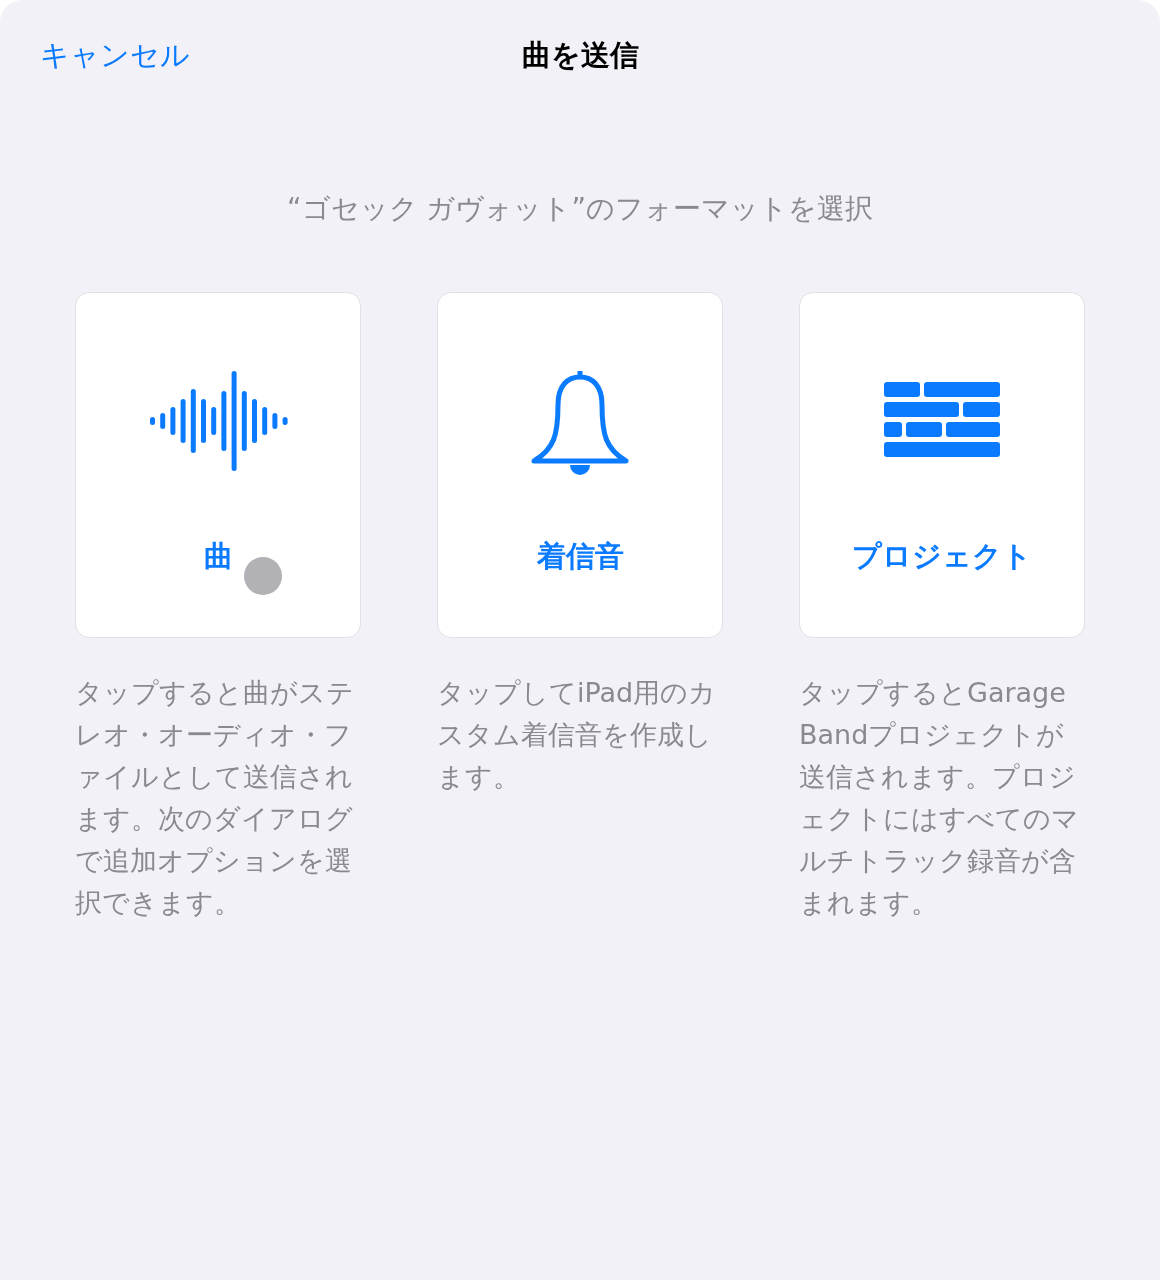 The height and width of the screenshot is (1280, 1160). I want to click on card-description: タップしてiPad用のカスタム着信音を作成します。, so click(577, 735).